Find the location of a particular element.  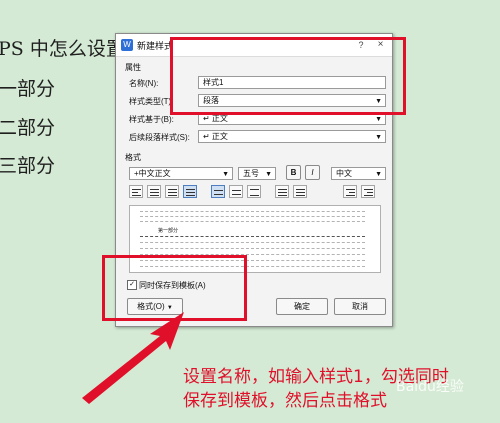

baidu-jingyan-watermark: Baidu经验 is located at coordinates (430, 387).